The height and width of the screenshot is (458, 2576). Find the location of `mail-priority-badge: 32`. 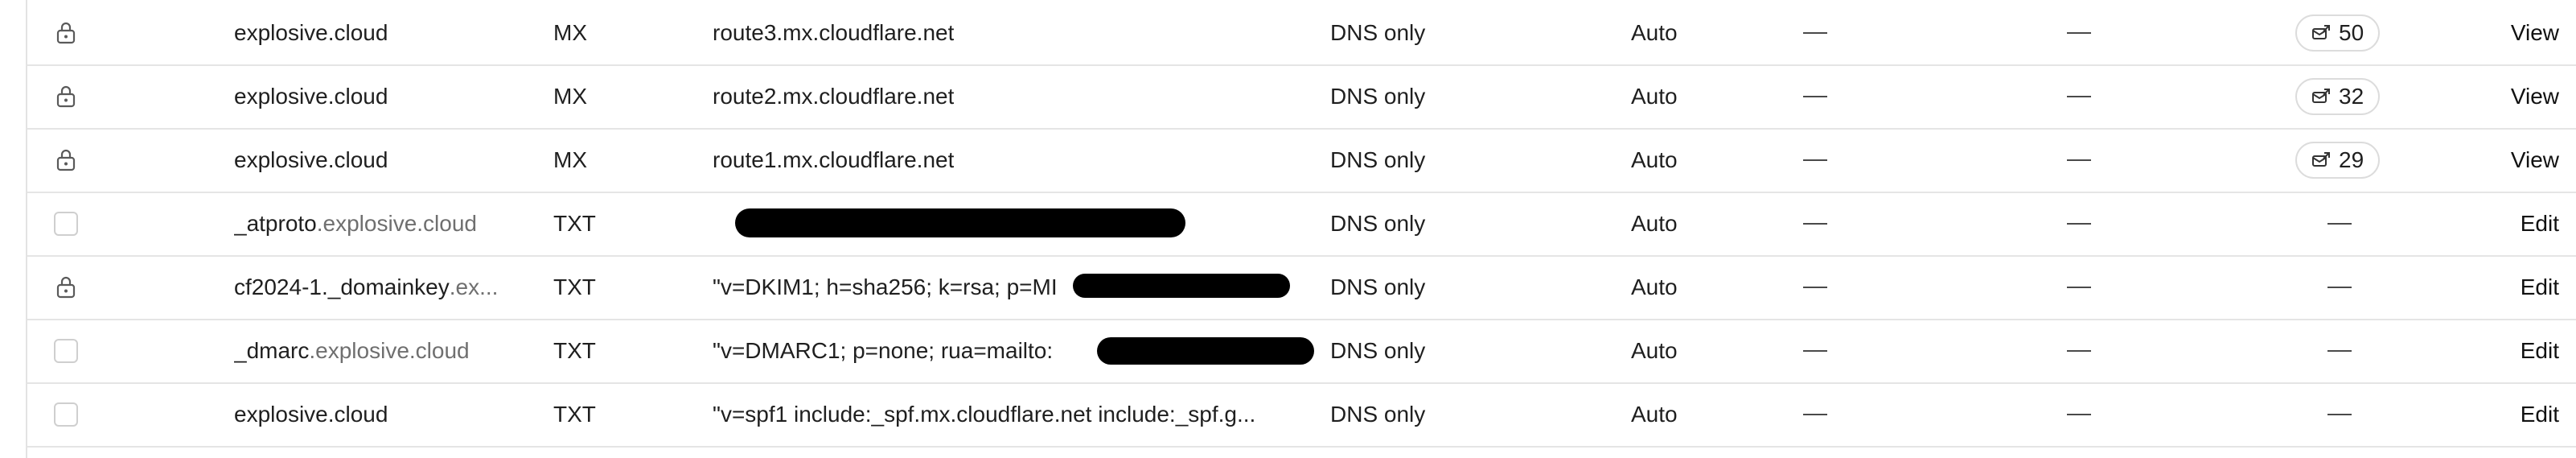

mail-priority-badge: 32 is located at coordinates (2347, 96).